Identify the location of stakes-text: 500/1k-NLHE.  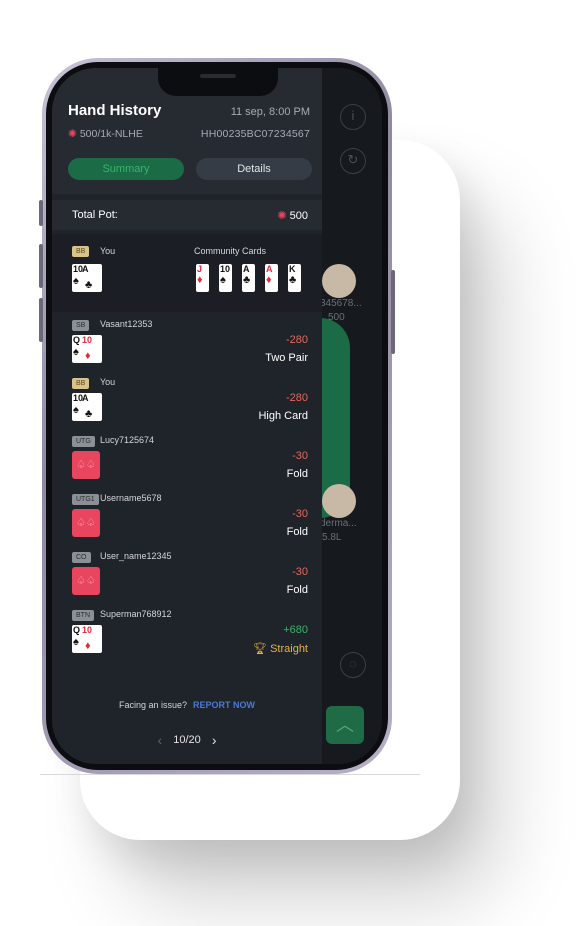
(111, 134).